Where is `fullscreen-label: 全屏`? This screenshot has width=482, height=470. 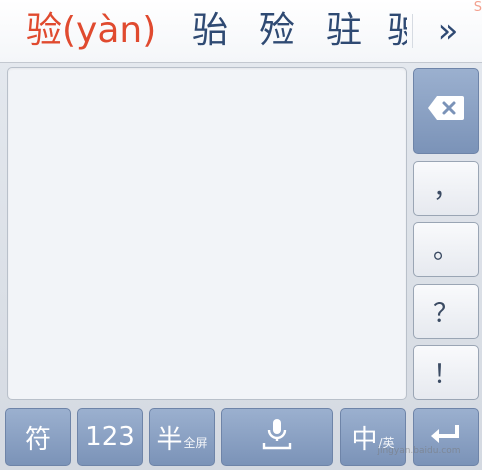
fullscreen-label: 全屏 is located at coordinates (195, 442).